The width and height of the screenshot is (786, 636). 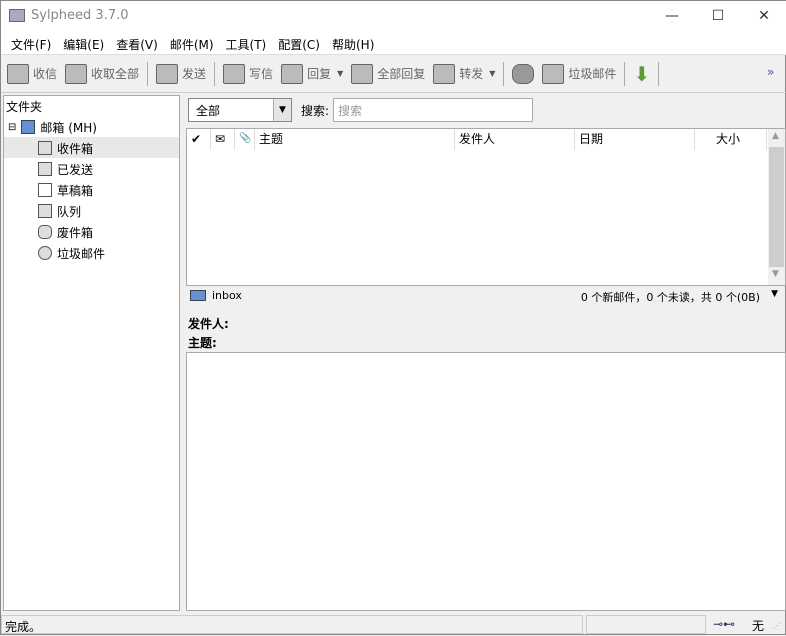 I want to click on column-size: 大小, so click(x=731, y=139).